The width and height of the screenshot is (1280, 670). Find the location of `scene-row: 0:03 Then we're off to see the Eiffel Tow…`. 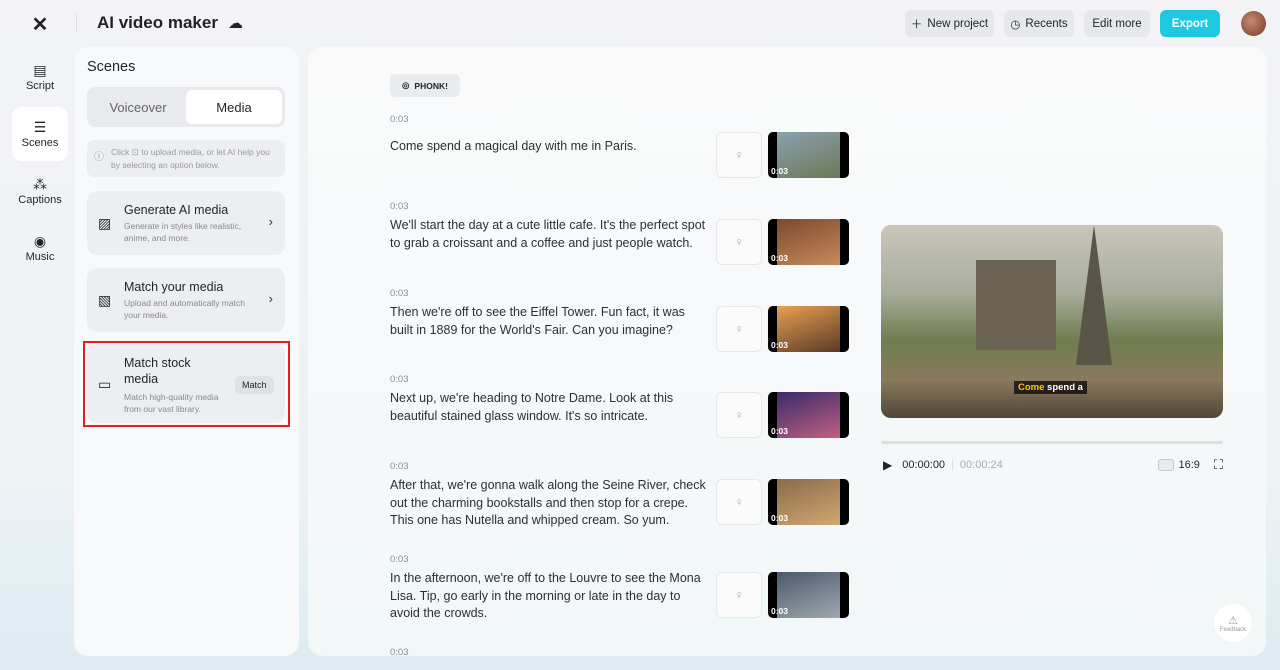

scene-row: 0:03 Then we're off to see the Eiffel Tow… is located at coordinates (620, 320).